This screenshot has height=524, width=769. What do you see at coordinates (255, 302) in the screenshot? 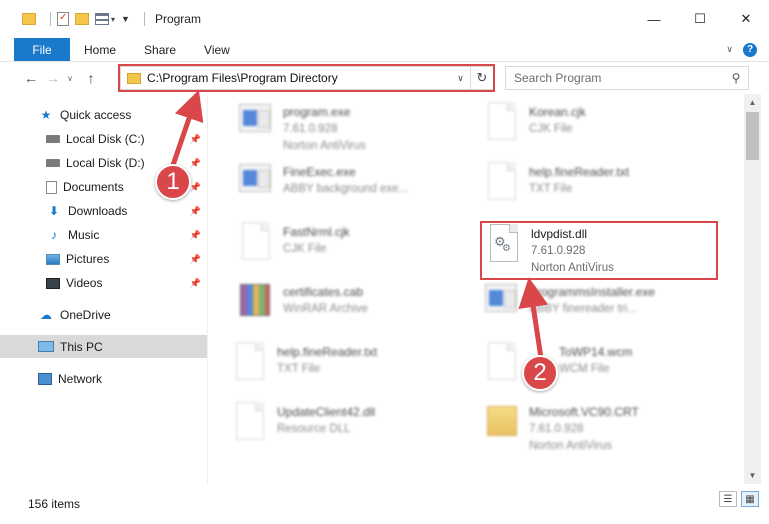
I see `winrar-archive-icon` at bounding box center [255, 302].